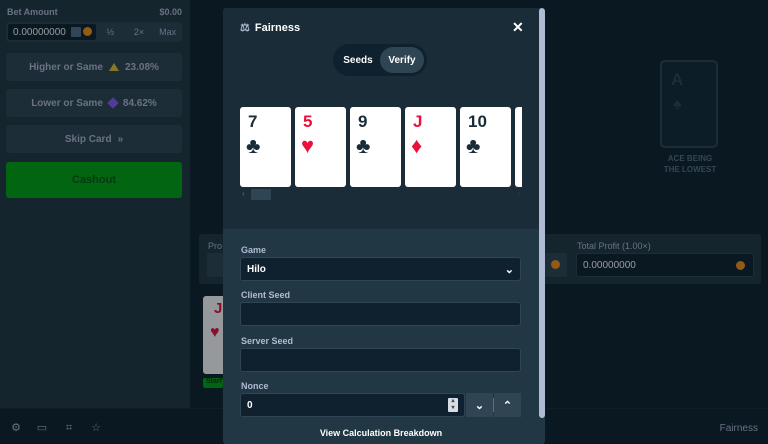 This screenshot has width=768, height=444. What do you see at coordinates (261, 194) in the screenshot?
I see `scrollbar-thumb` at bounding box center [261, 194].